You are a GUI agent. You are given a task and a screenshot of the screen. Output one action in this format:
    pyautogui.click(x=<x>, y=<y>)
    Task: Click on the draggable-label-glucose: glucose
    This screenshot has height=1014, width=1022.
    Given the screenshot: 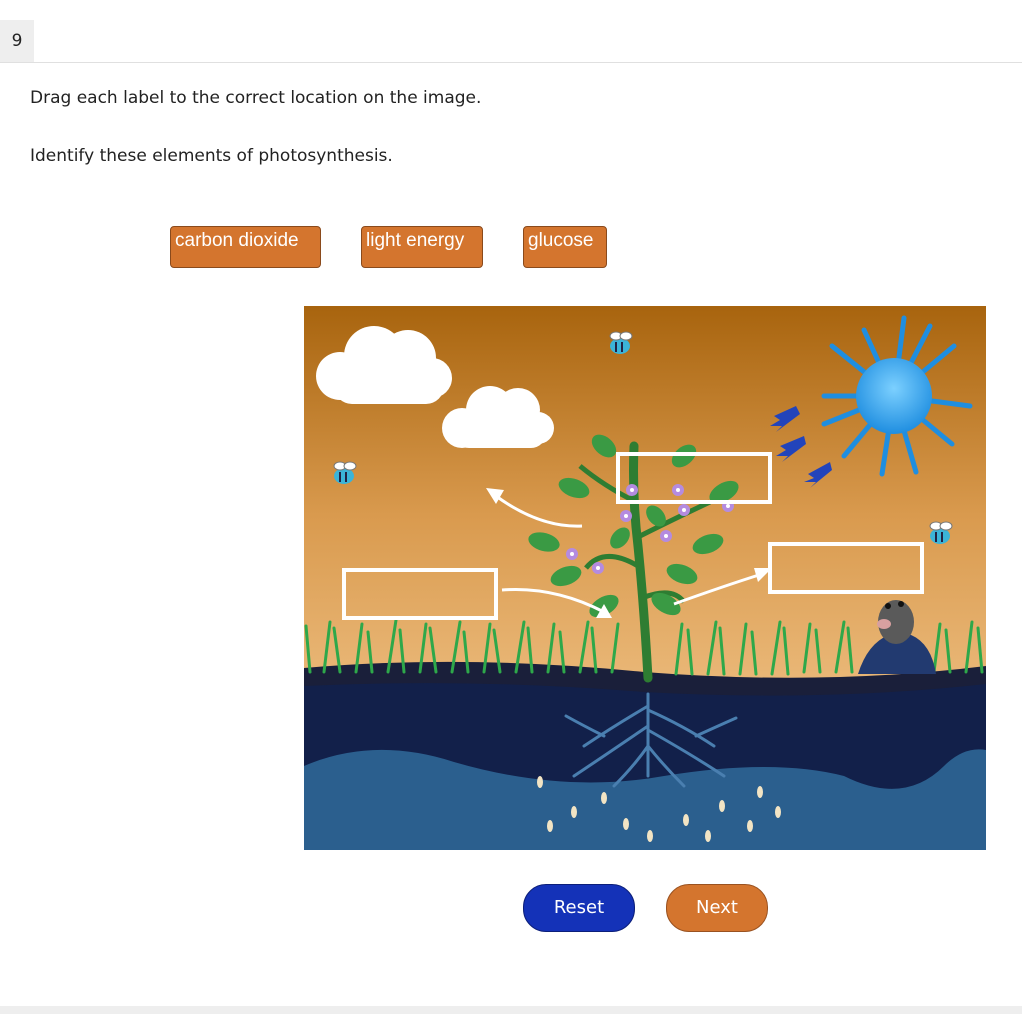 What is the action you would take?
    pyautogui.click(x=565, y=247)
    